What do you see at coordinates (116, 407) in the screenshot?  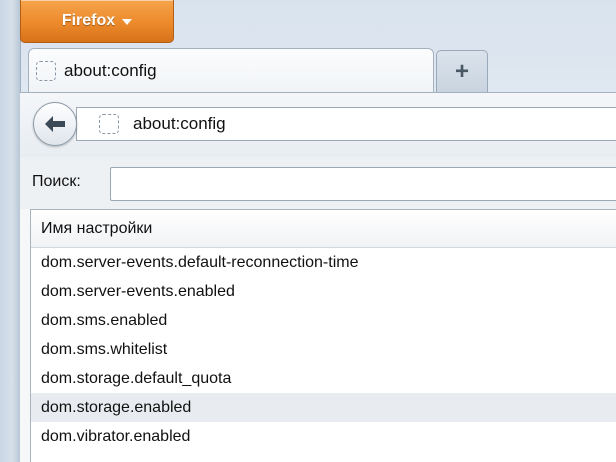 I see `pref-name: dom.storage.enabled` at bounding box center [116, 407].